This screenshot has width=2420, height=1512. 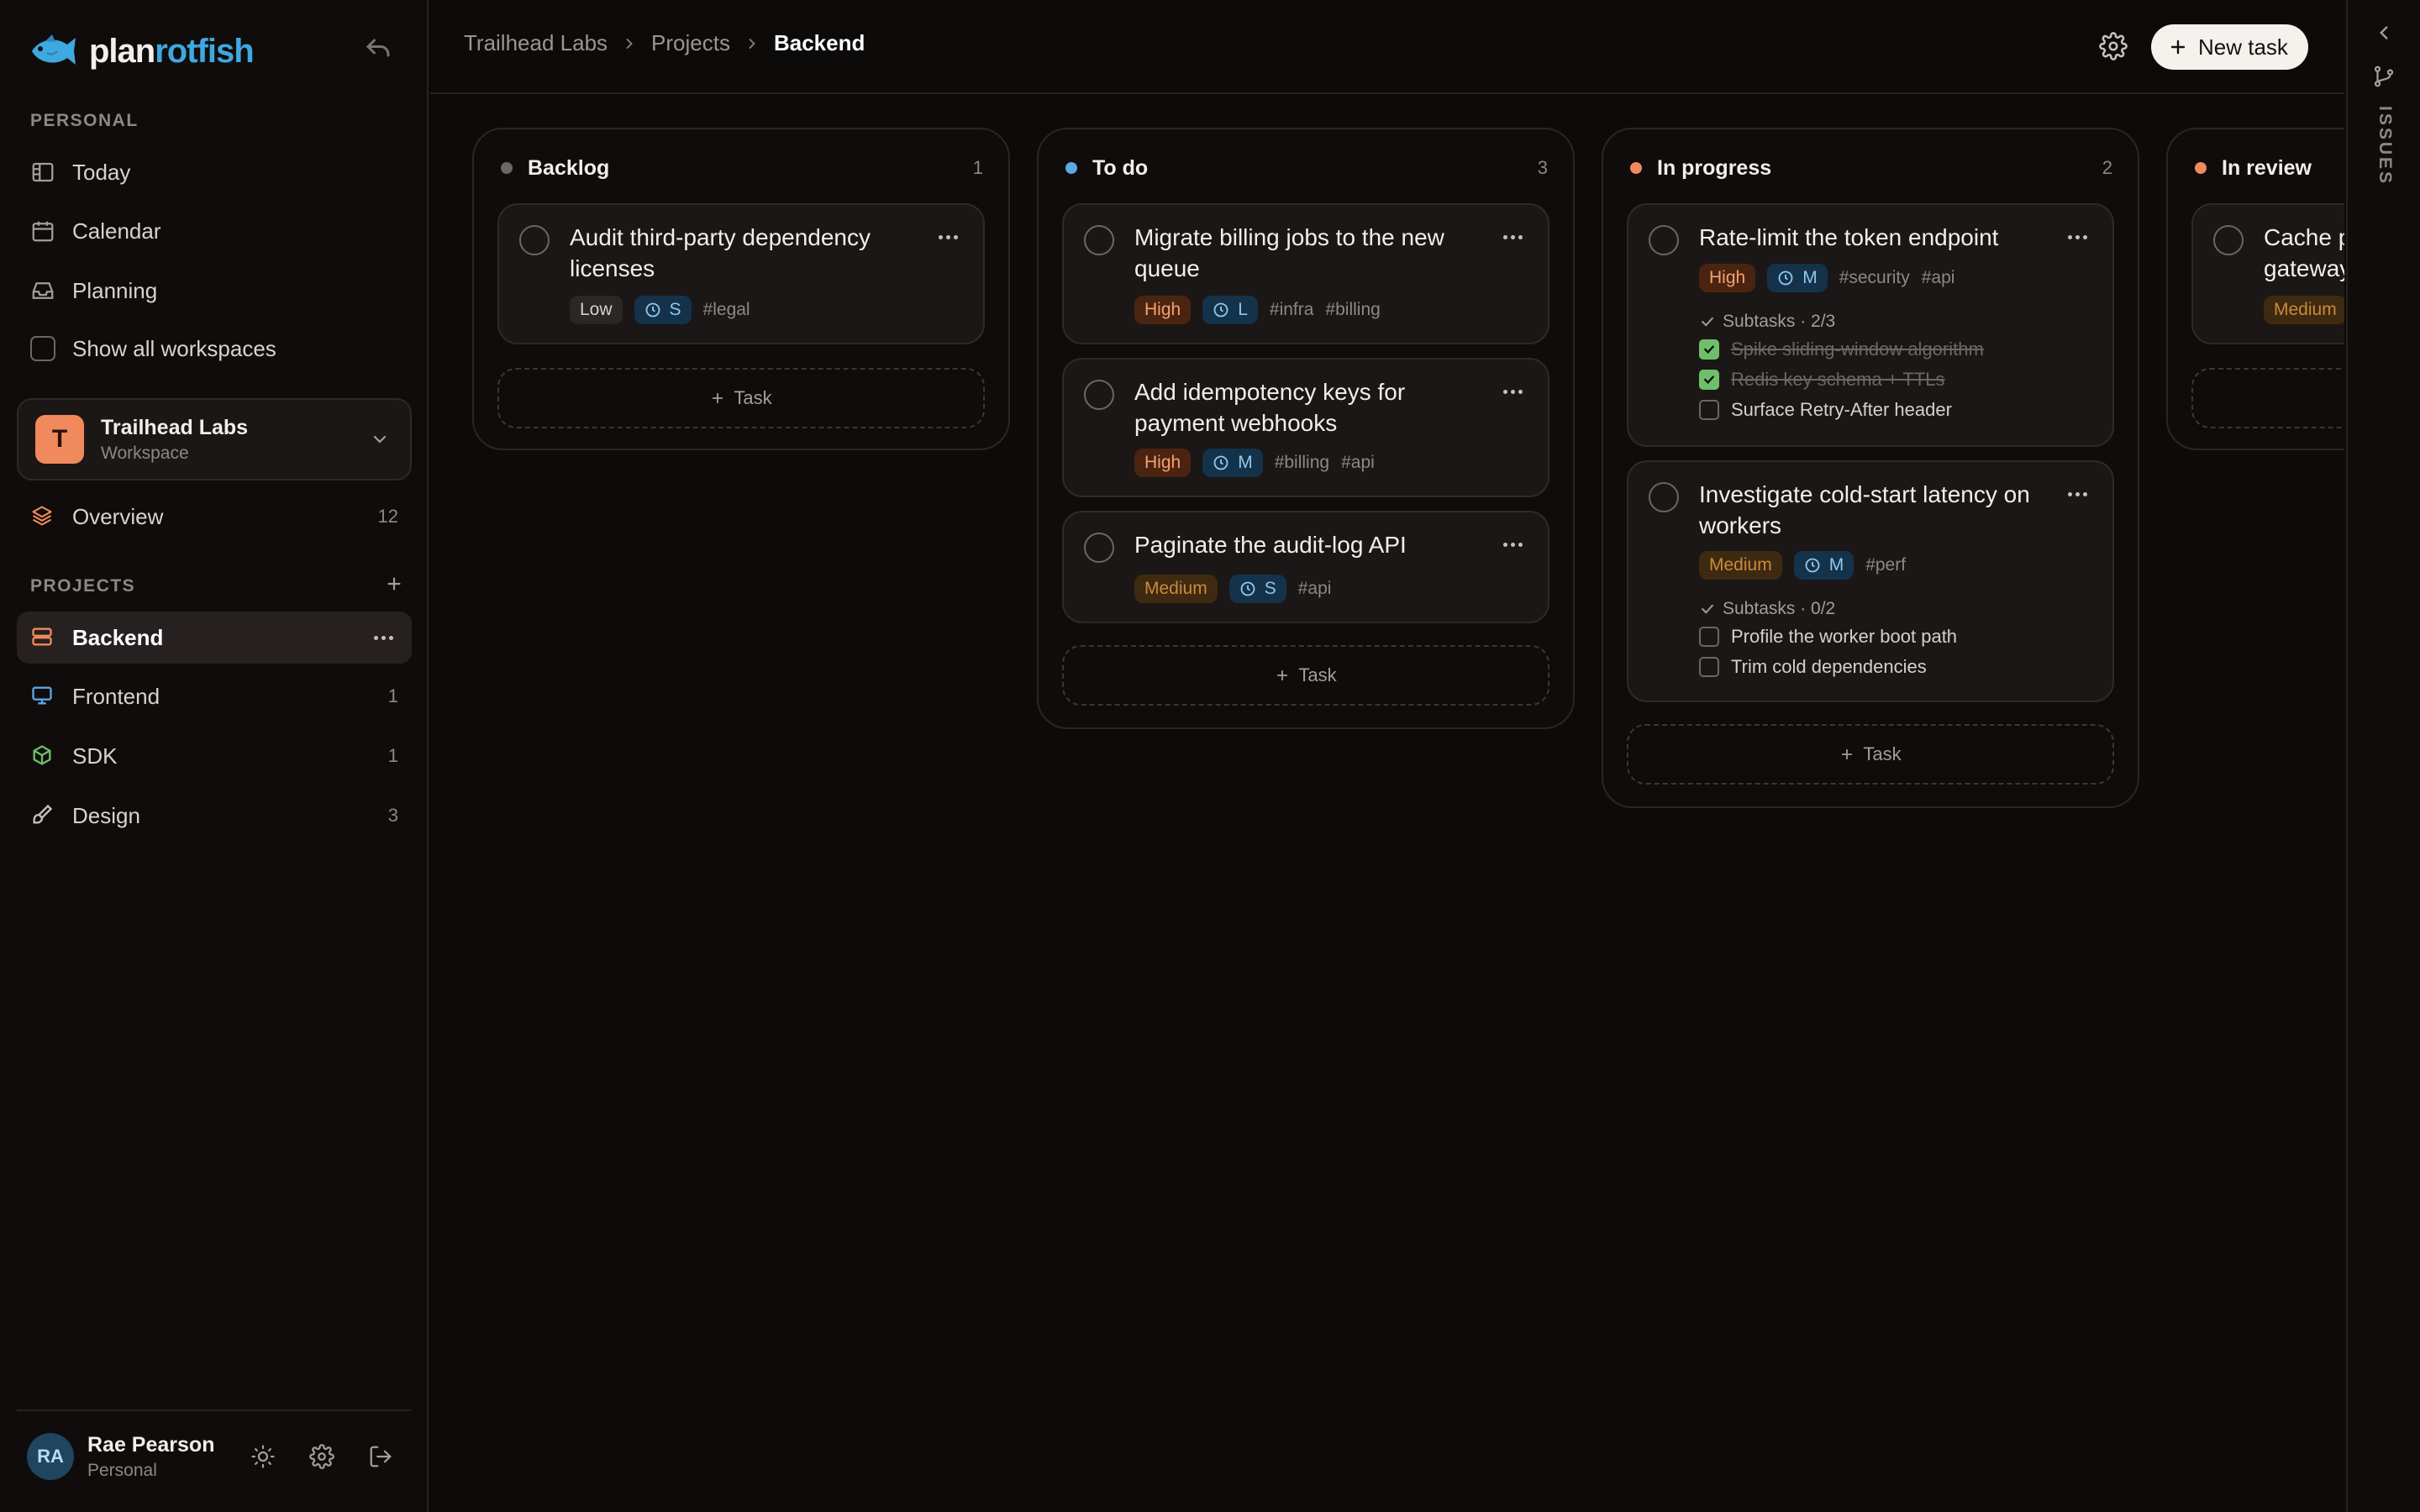 I want to click on subtasks-header: Subtasks · 2/3, so click(x=1842, y=321).